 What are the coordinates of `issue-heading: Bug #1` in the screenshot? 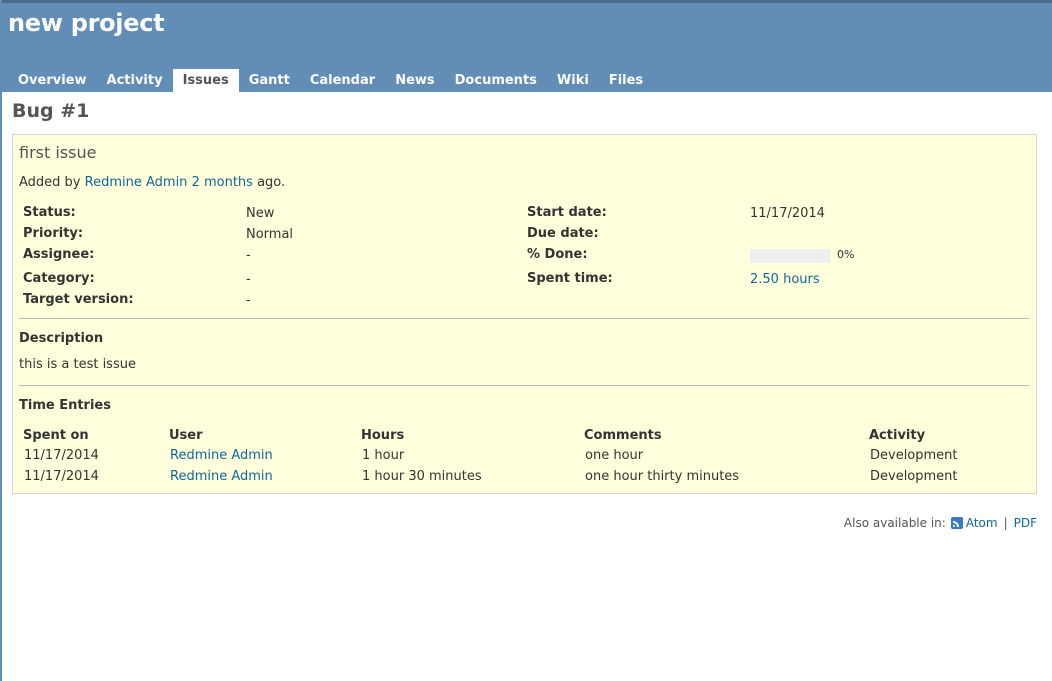 It's located at (51, 111).